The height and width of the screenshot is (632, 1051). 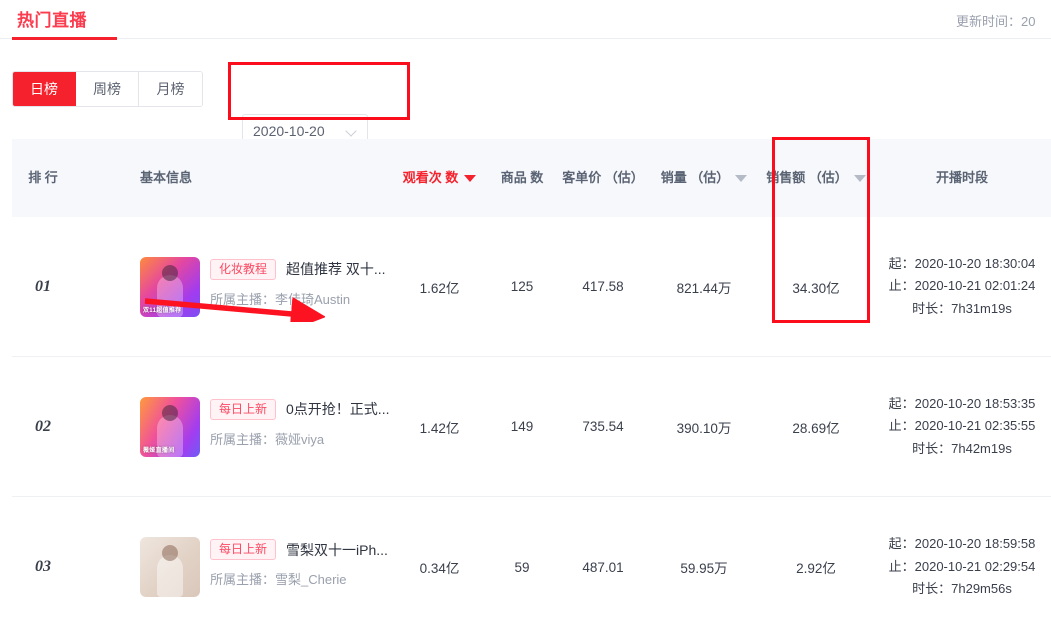 I want to click on broadcast-duration: 时长：7h31m19s, so click(x=962, y=308).